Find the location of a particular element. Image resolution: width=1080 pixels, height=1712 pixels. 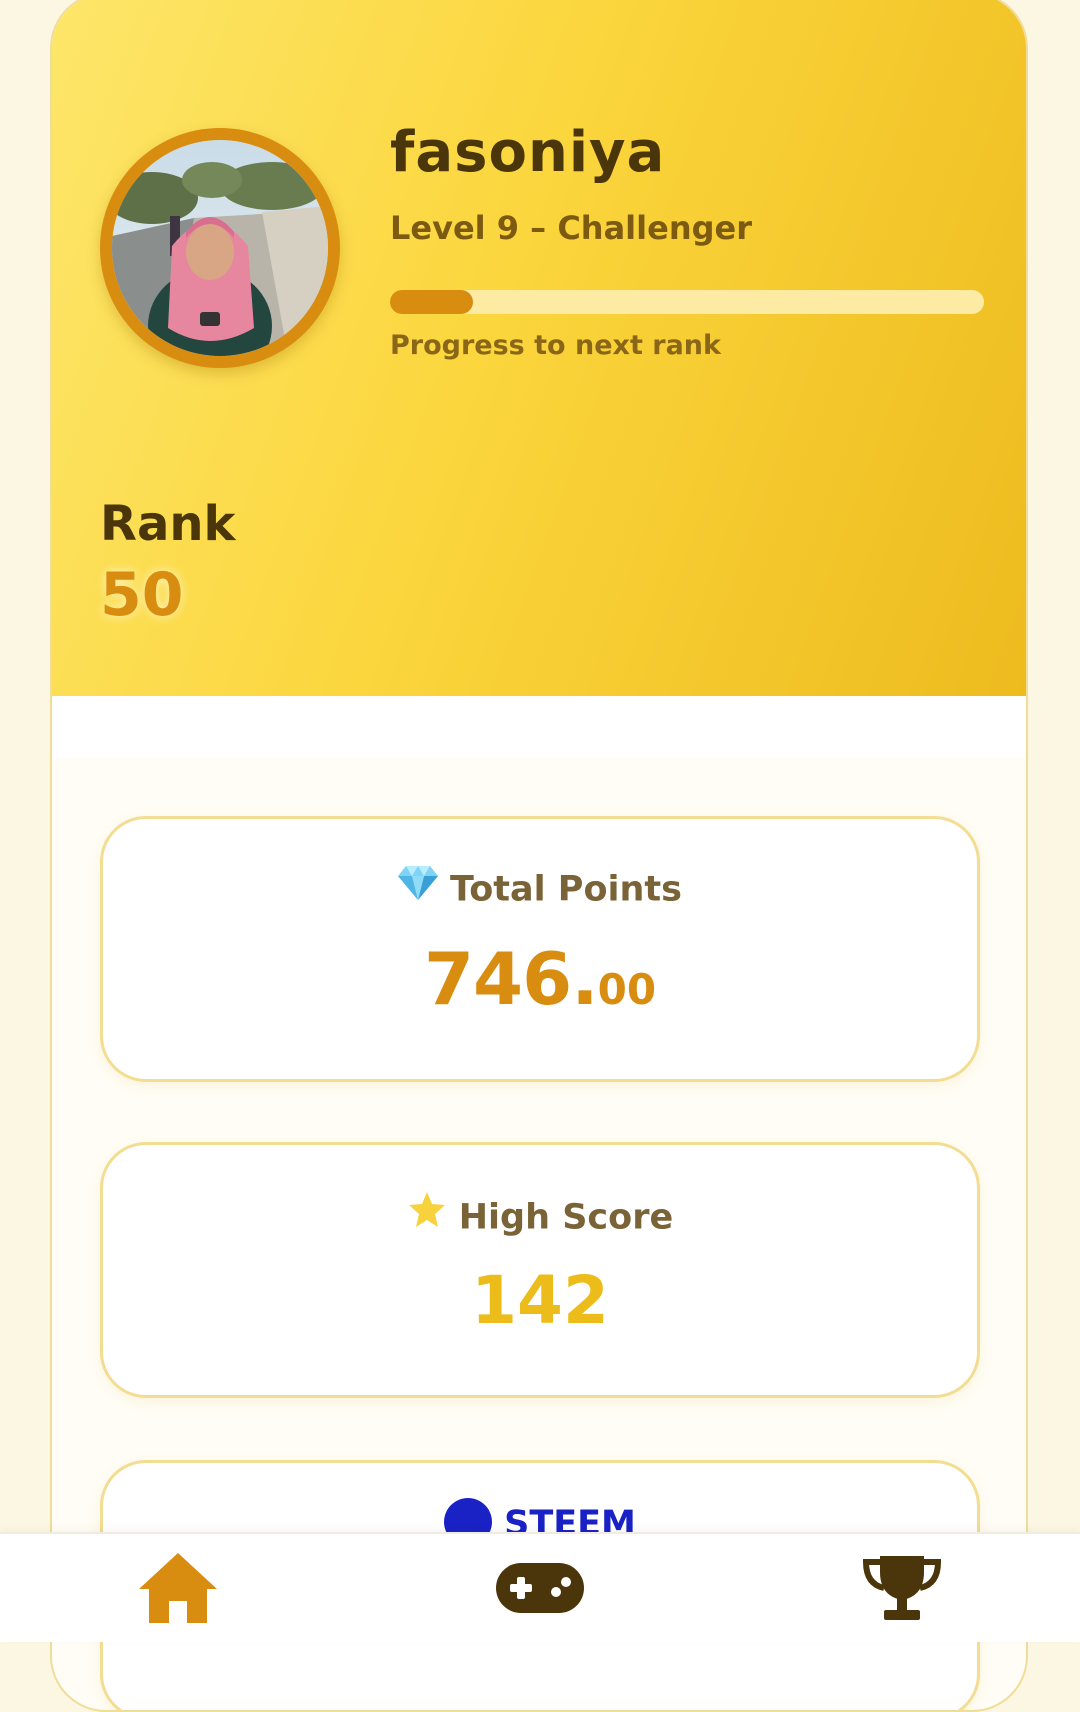

nav-home-button is located at coordinates (178, 1588).